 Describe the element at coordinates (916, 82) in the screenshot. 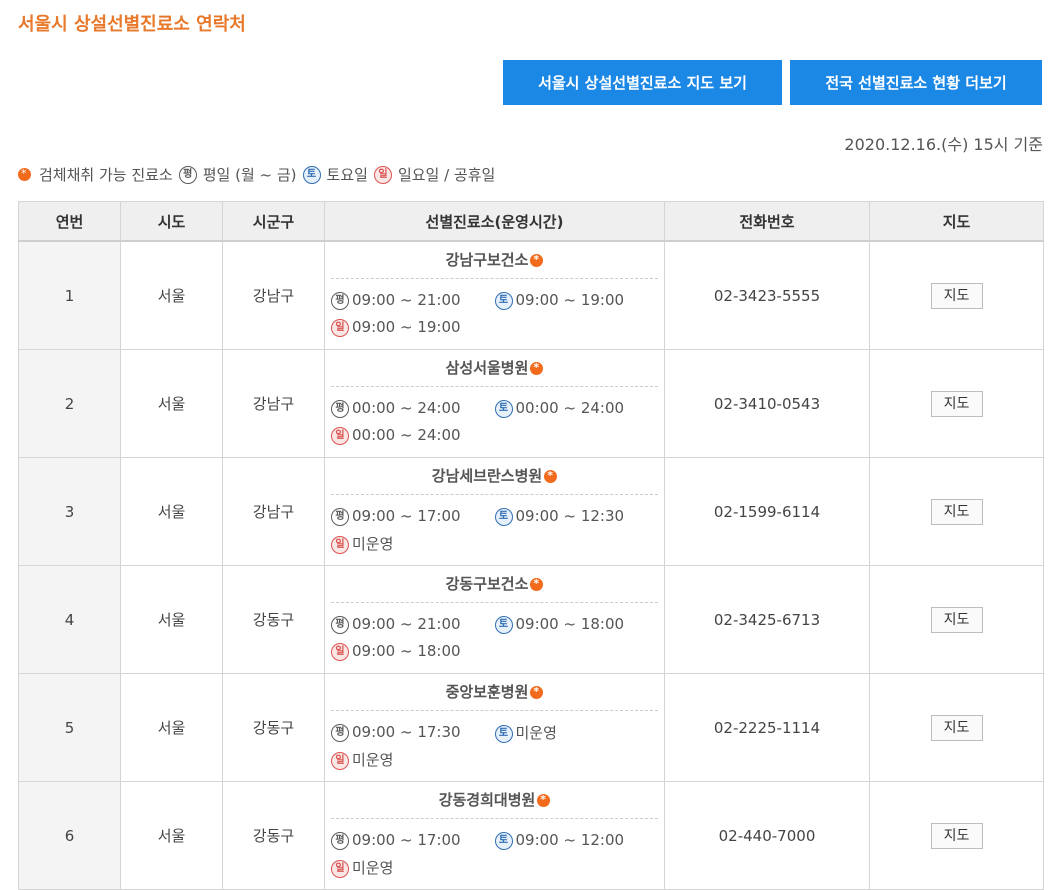

I see `nationwide-more-button: 전국 선별진료소 현황 더보기` at that location.